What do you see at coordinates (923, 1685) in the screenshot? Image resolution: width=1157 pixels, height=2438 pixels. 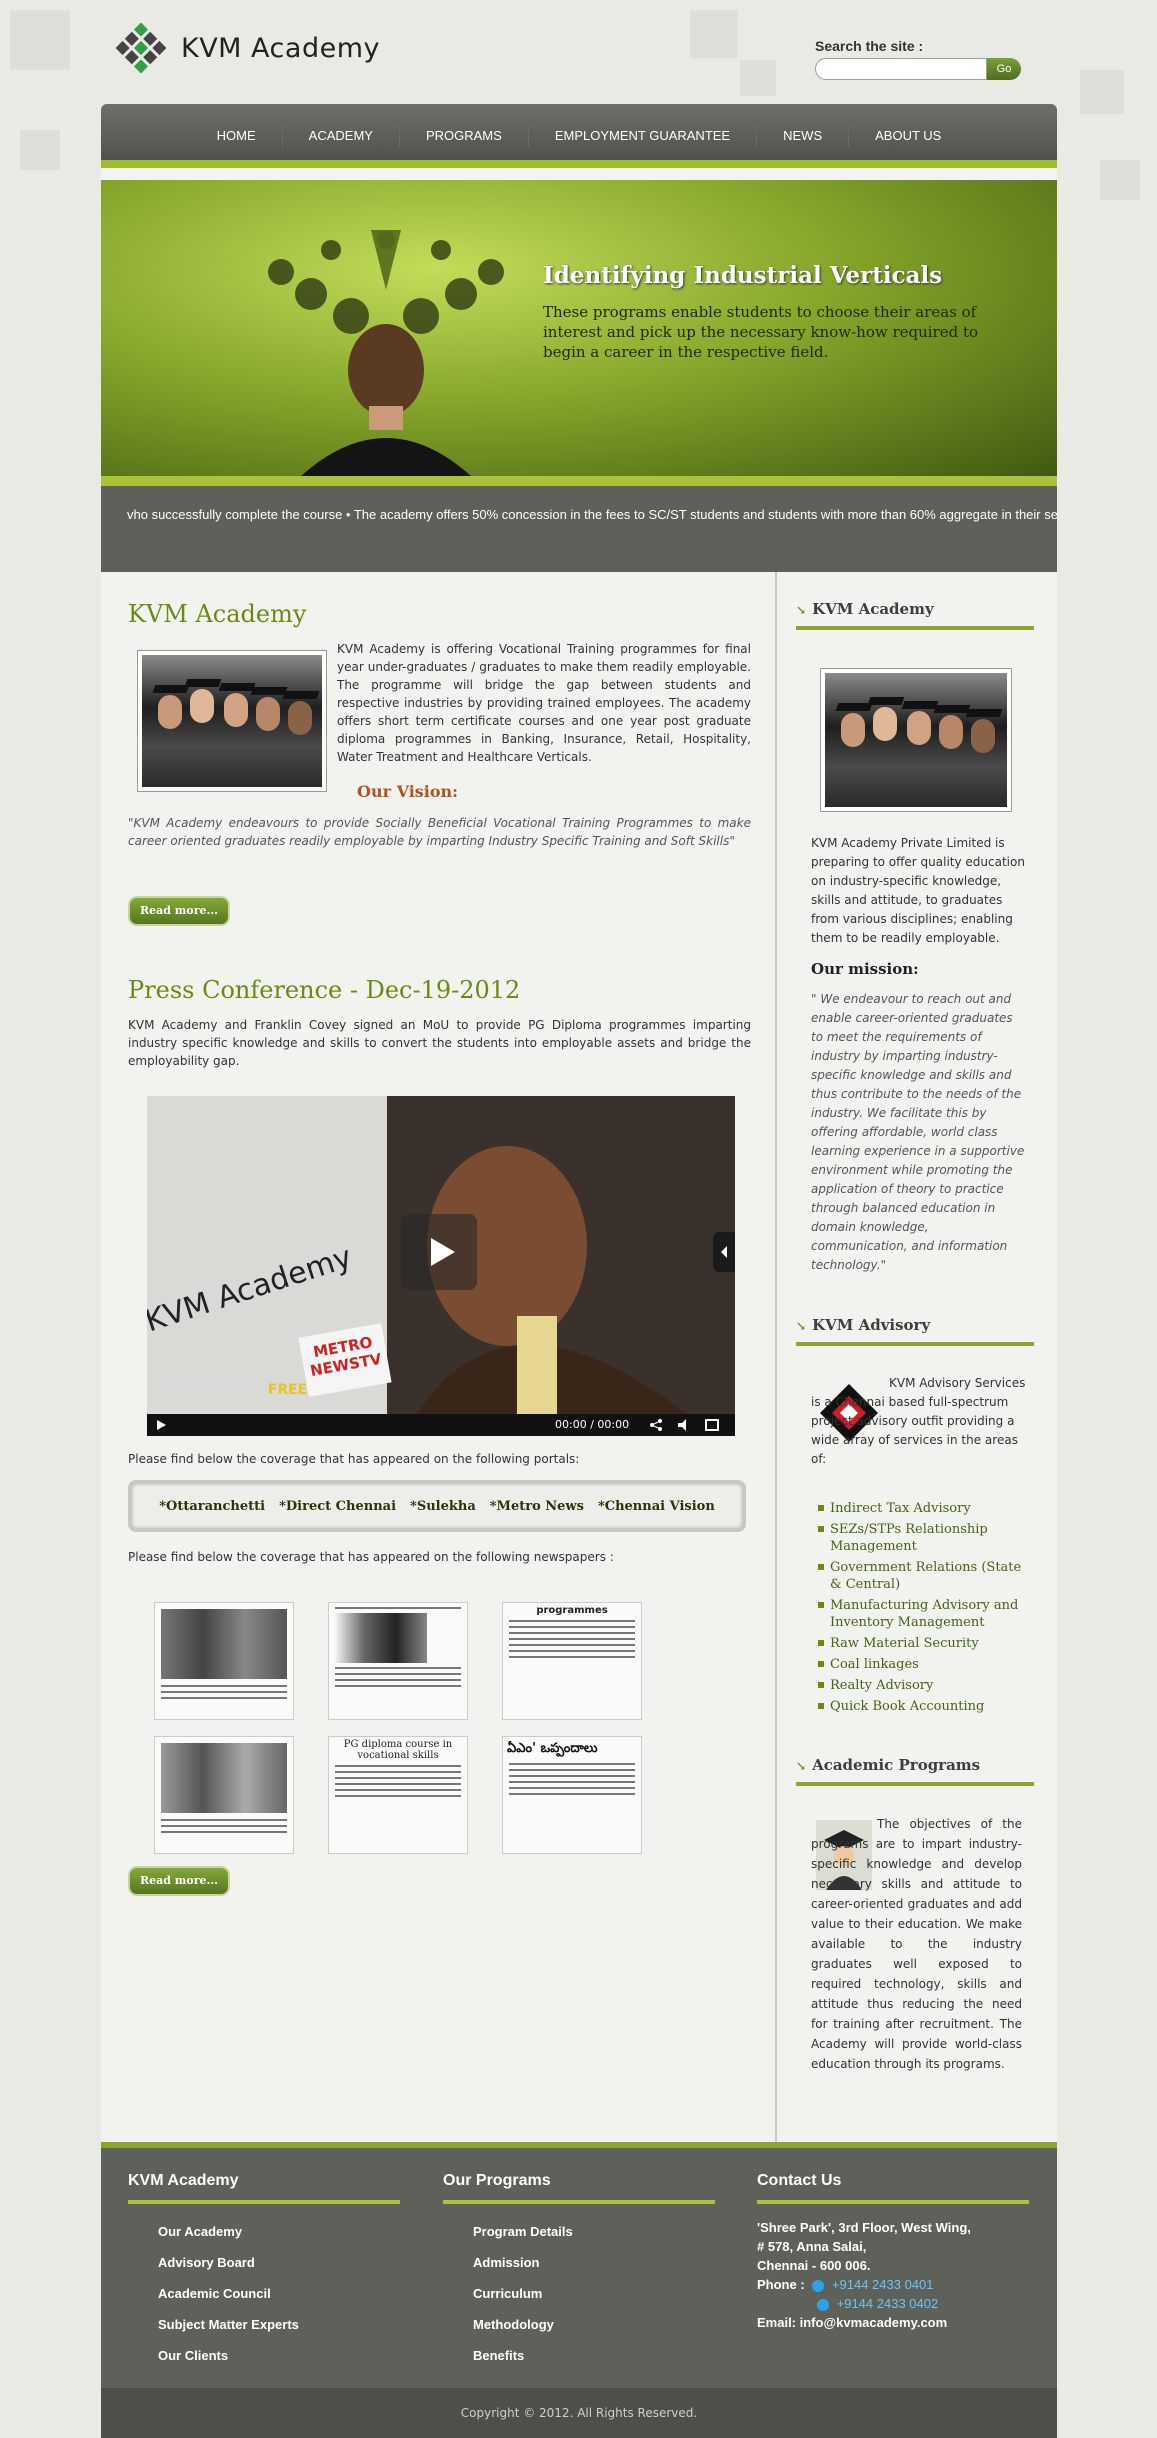 I see `advisory-item: Realty Advisory` at bounding box center [923, 1685].